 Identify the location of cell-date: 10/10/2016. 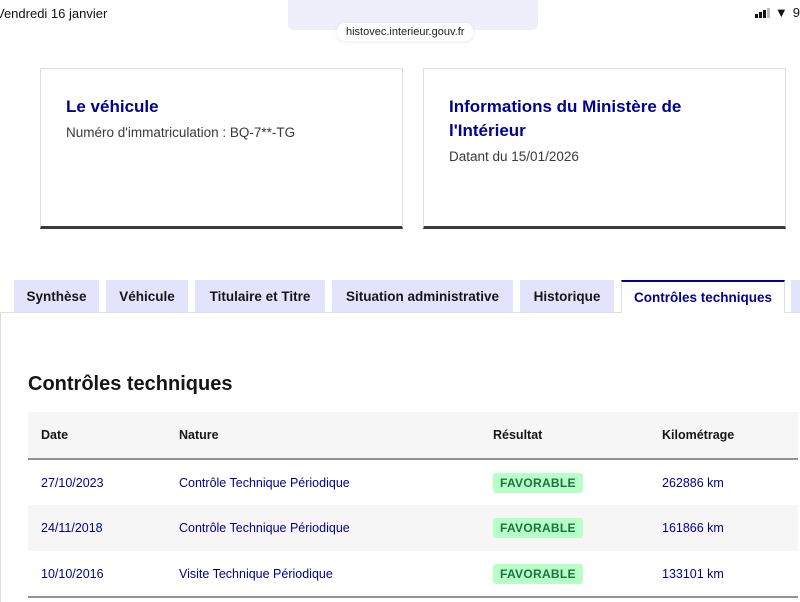
(72, 573).